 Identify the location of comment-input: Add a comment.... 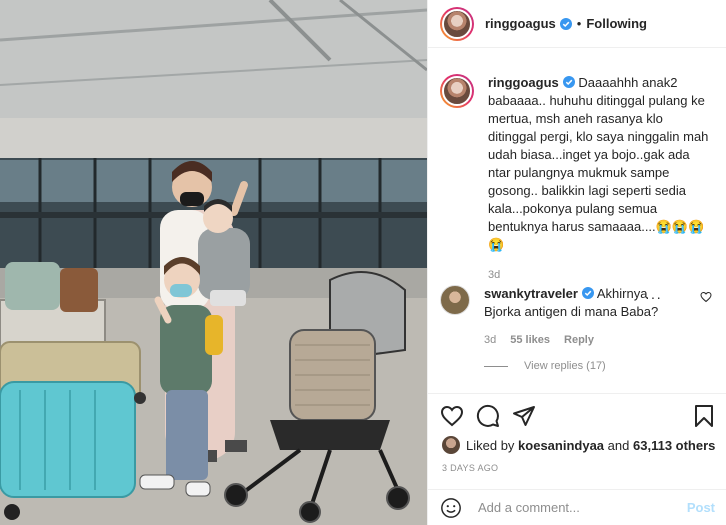
(582, 507).